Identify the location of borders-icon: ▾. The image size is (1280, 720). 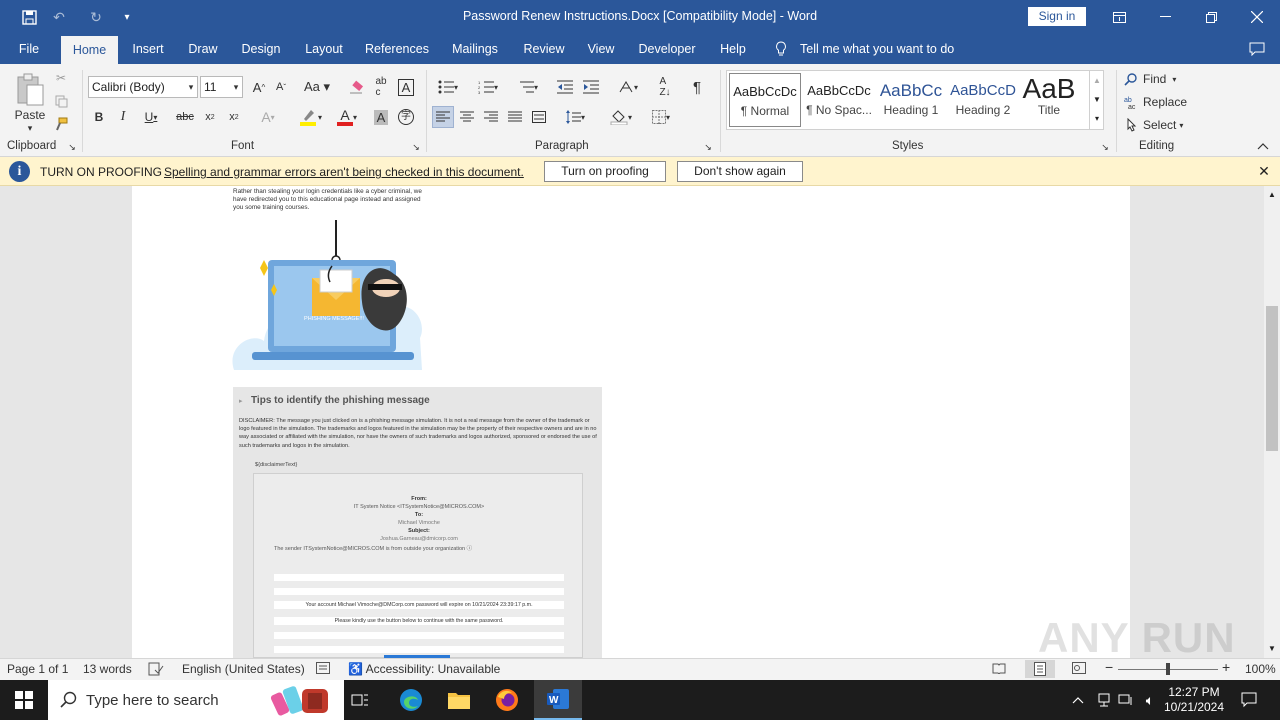
(661, 117).